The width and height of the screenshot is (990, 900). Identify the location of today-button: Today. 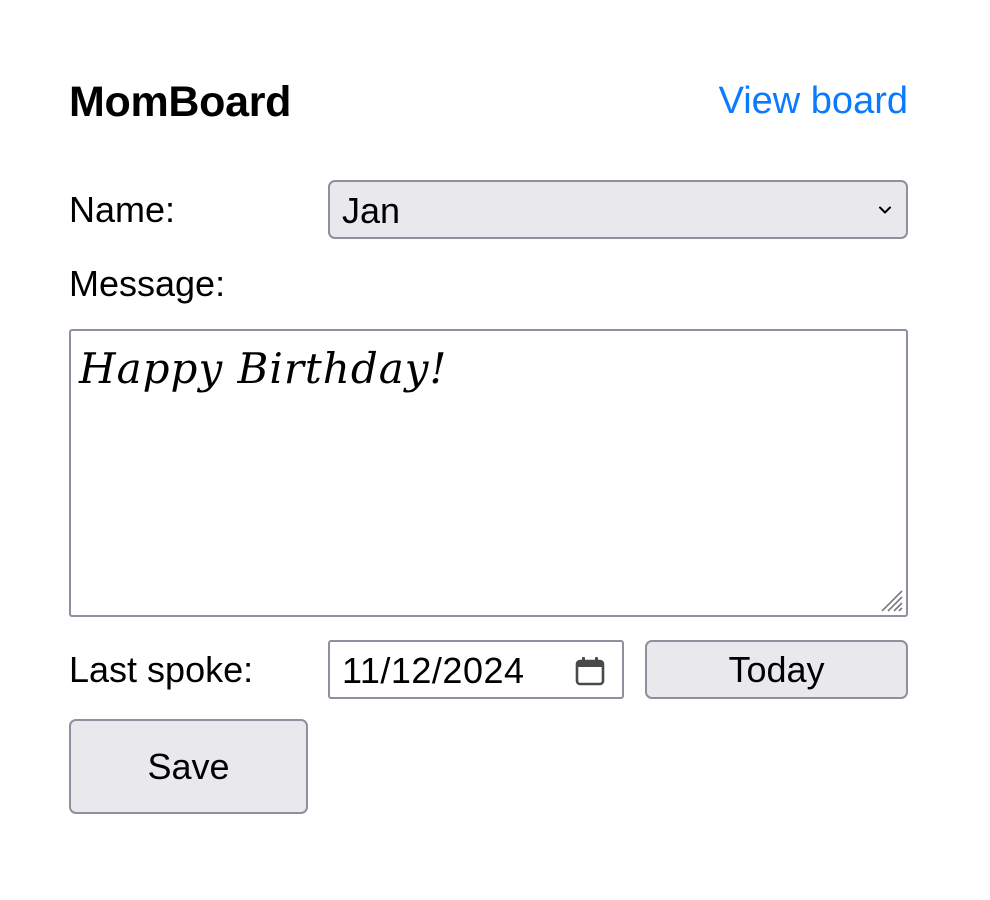
(776, 669).